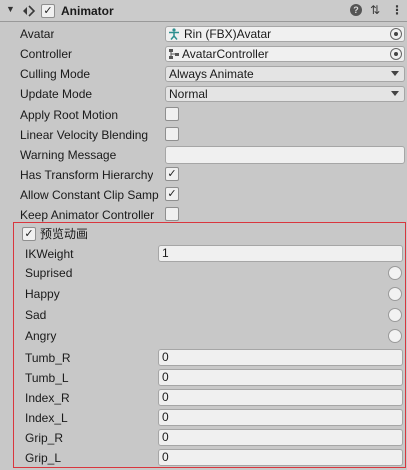 The height and width of the screenshot is (470, 407). I want to click on tumb-l-field: 0, so click(280, 377).